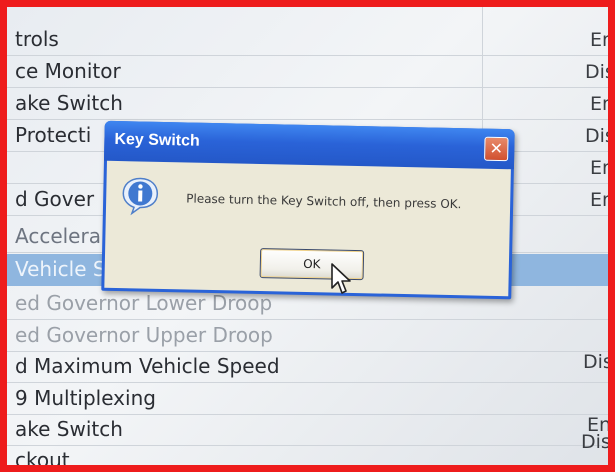  I want to click on row-name: Accelera, so click(58, 236).